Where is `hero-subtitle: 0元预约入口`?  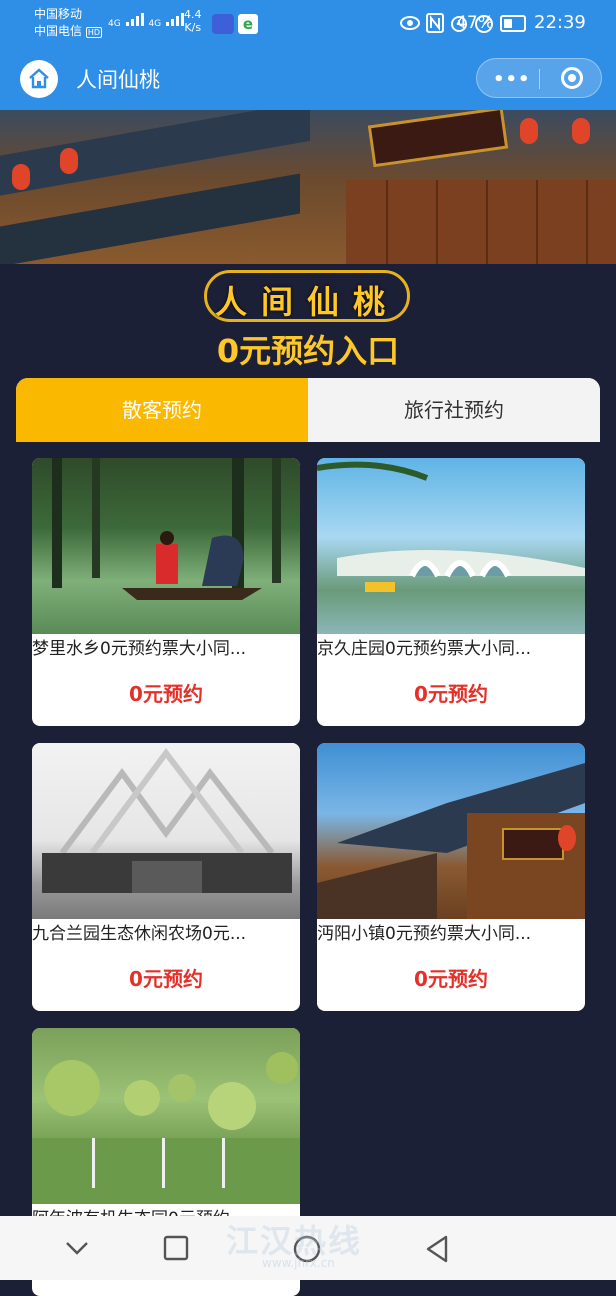 hero-subtitle: 0元预约入口 is located at coordinates (308, 351).